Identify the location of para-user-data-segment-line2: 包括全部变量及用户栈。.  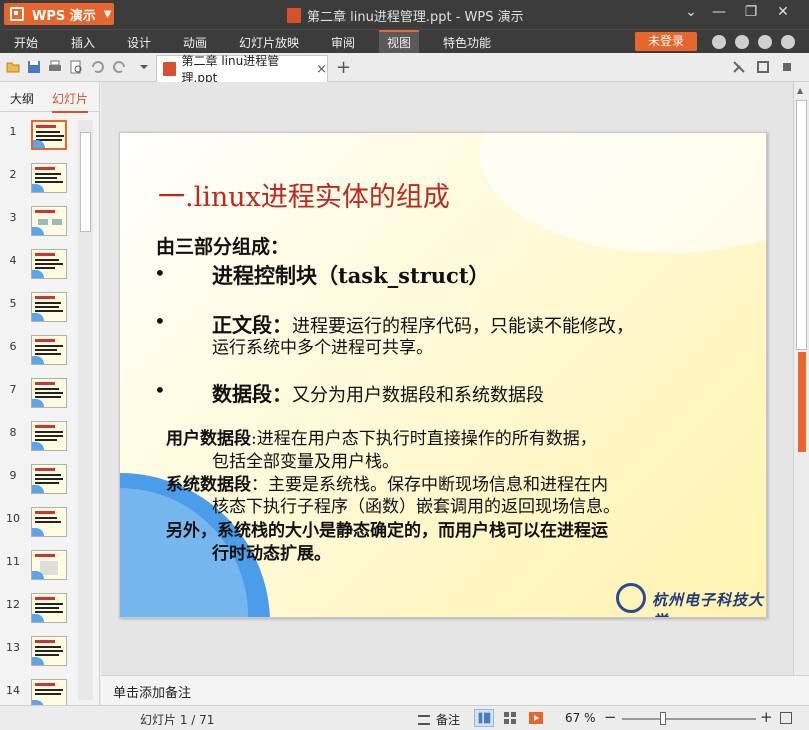
(305, 459).